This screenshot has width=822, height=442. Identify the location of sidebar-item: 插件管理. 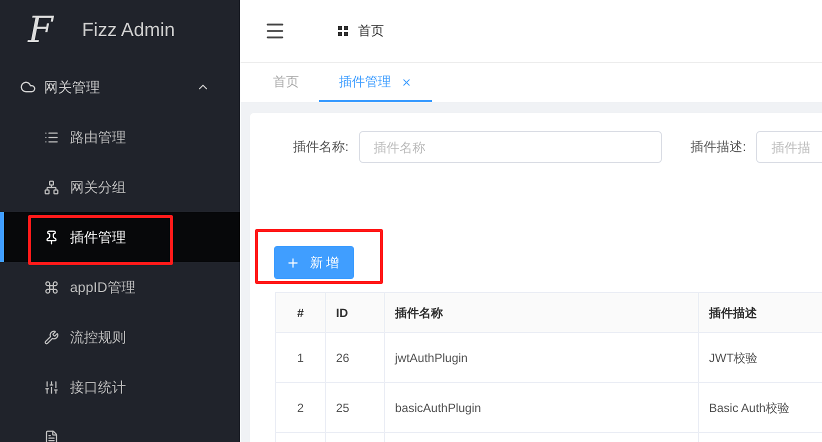
(120, 237).